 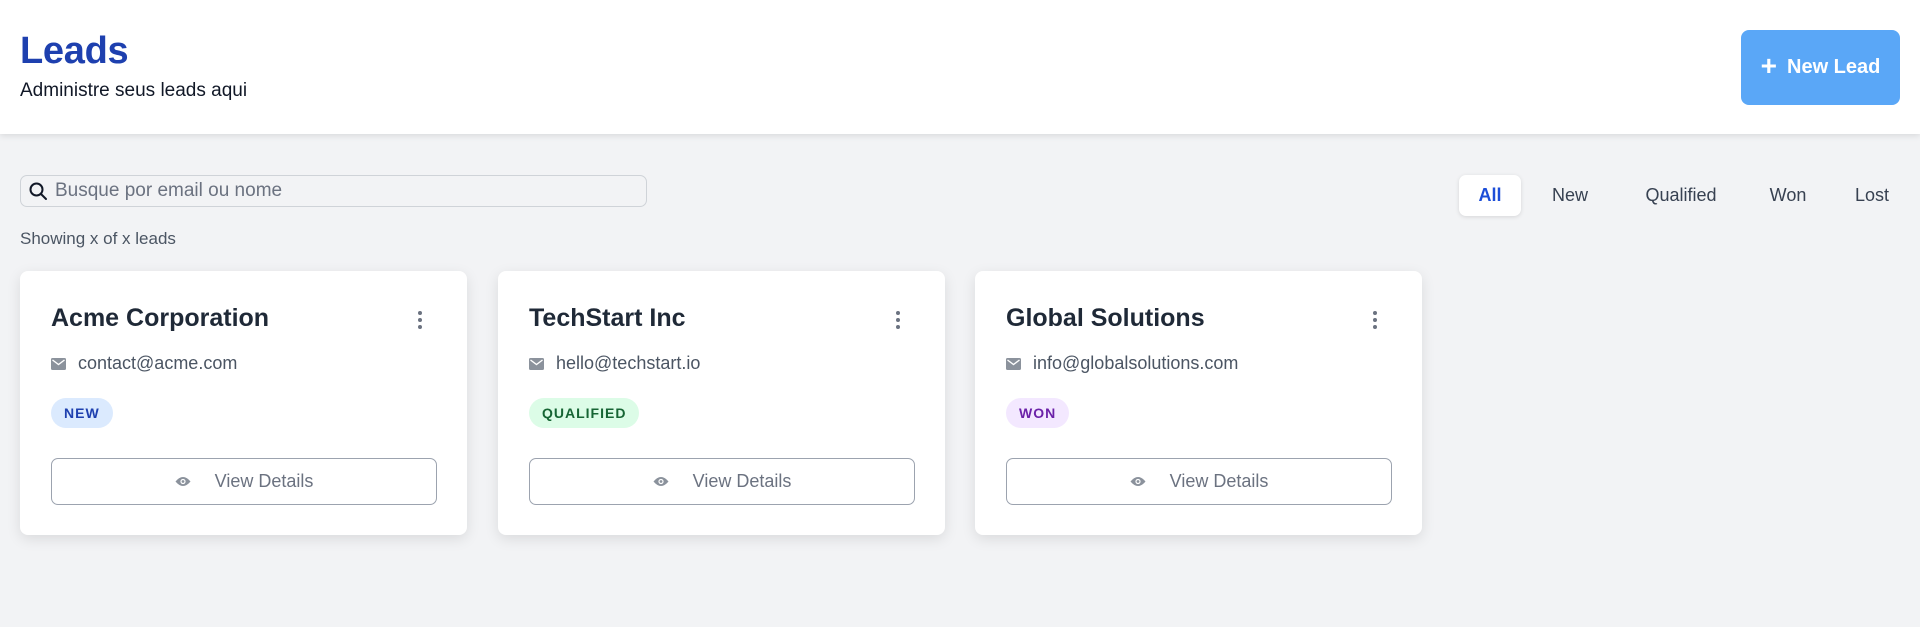 I want to click on search-icon, so click(x=38, y=191).